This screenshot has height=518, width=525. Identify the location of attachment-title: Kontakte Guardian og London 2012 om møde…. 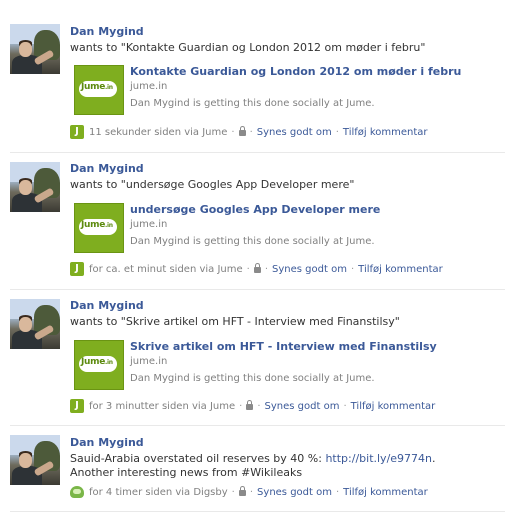
(295, 71).